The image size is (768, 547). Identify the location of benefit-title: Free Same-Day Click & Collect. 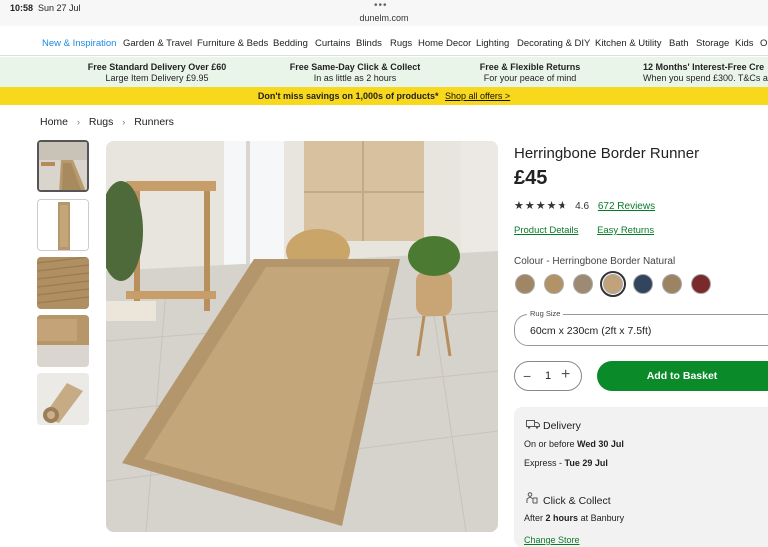
(355, 67).